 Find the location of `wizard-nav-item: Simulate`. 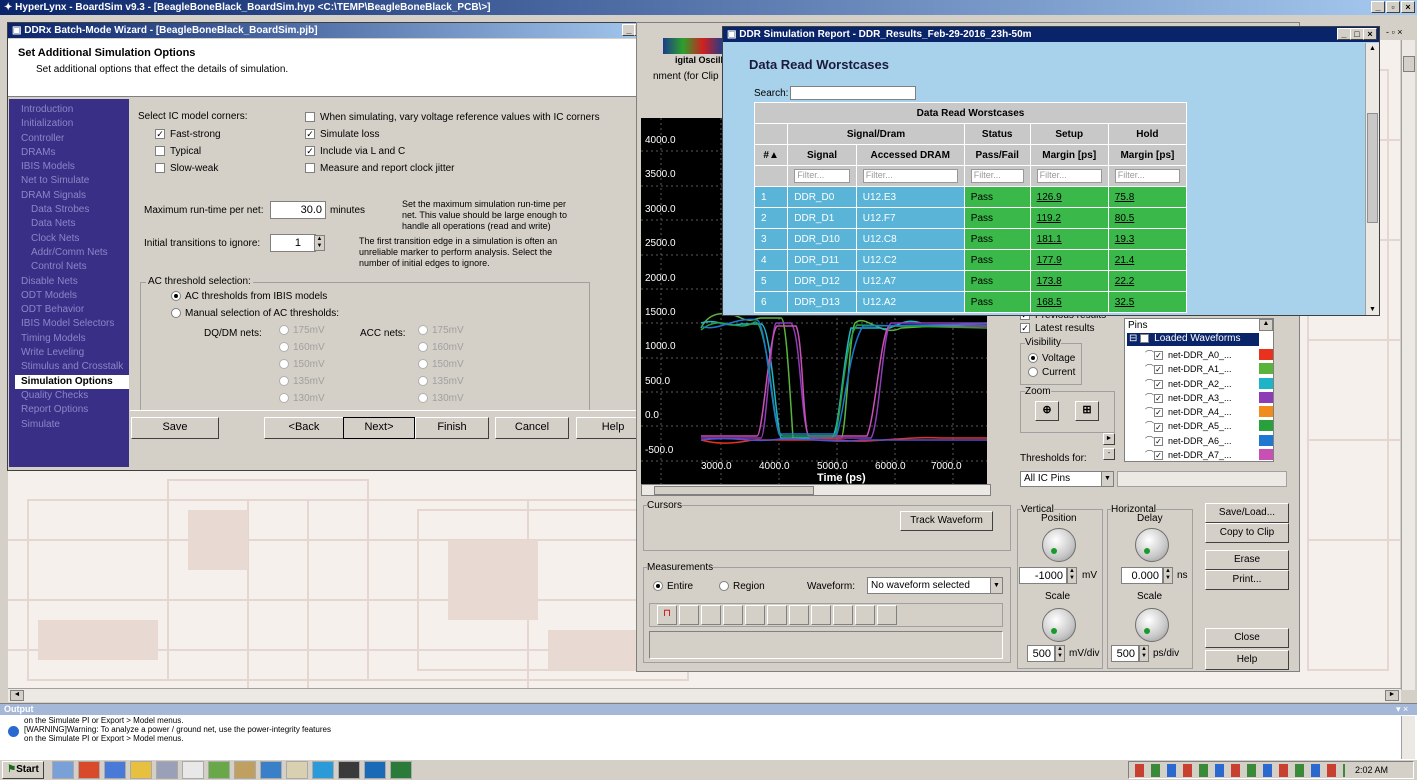

wizard-nav-item: Simulate is located at coordinates (75, 425).